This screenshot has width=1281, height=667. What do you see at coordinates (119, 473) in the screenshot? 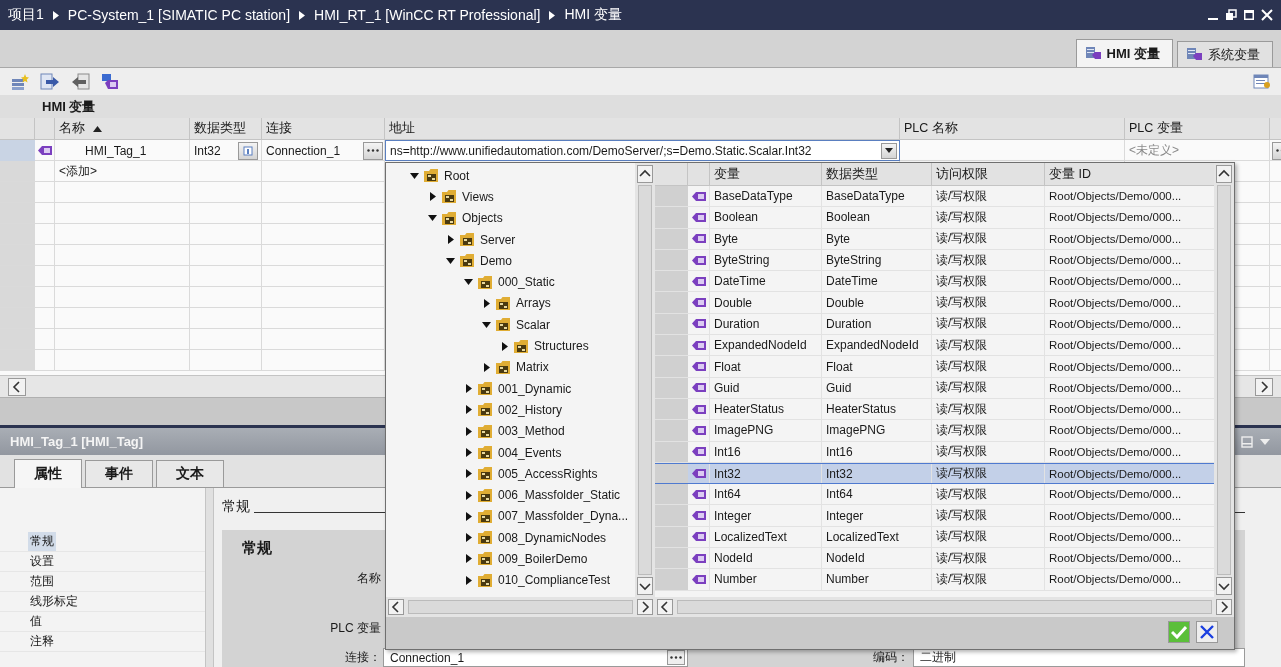
I see `panel-tab: 事件` at bounding box center [119, 473].